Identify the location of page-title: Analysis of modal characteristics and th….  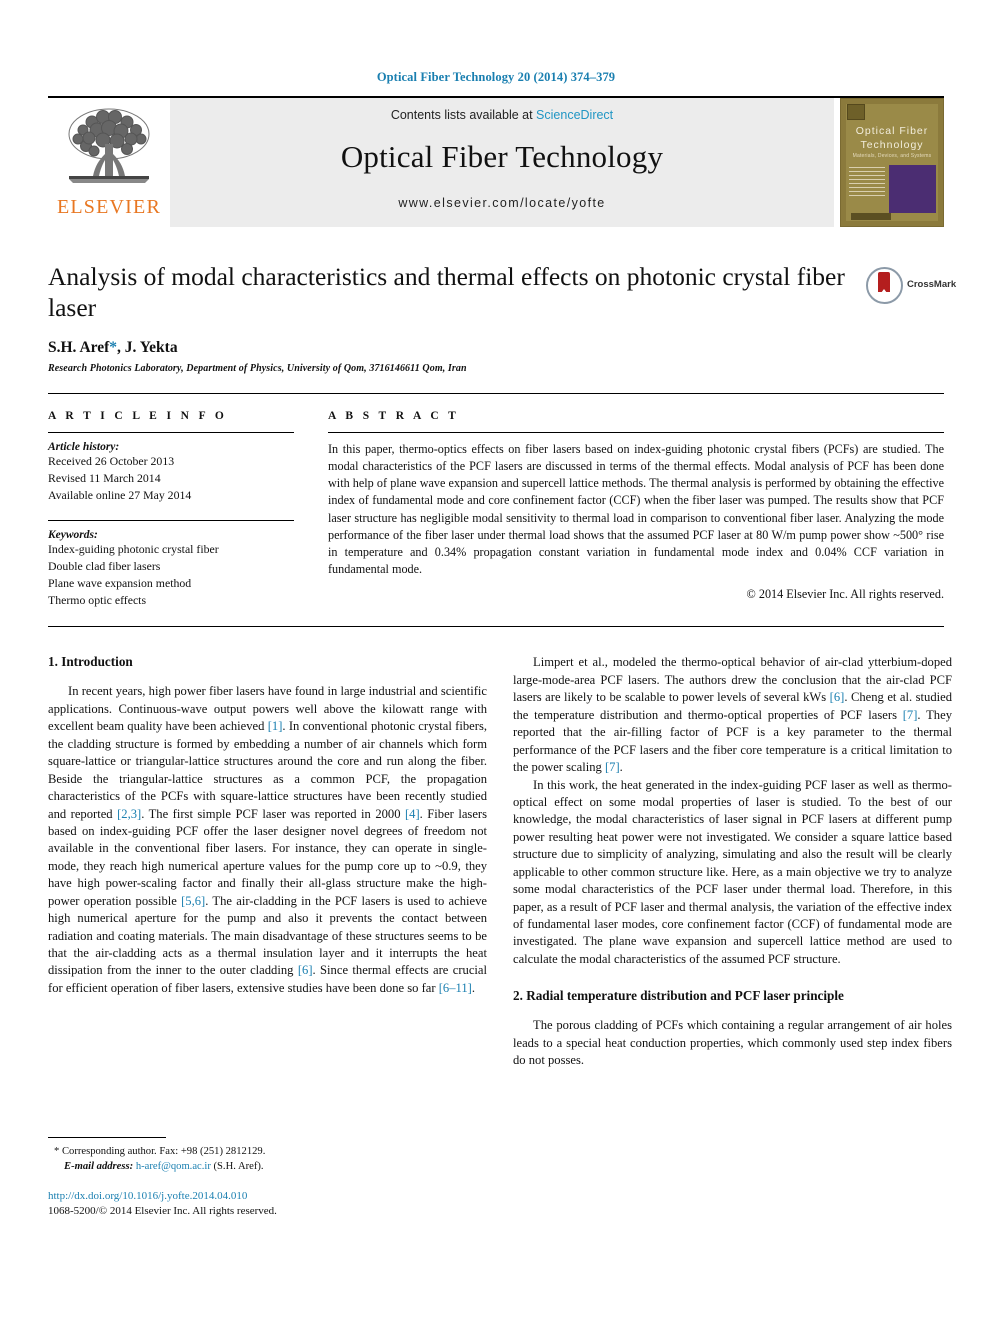
(446, 292).